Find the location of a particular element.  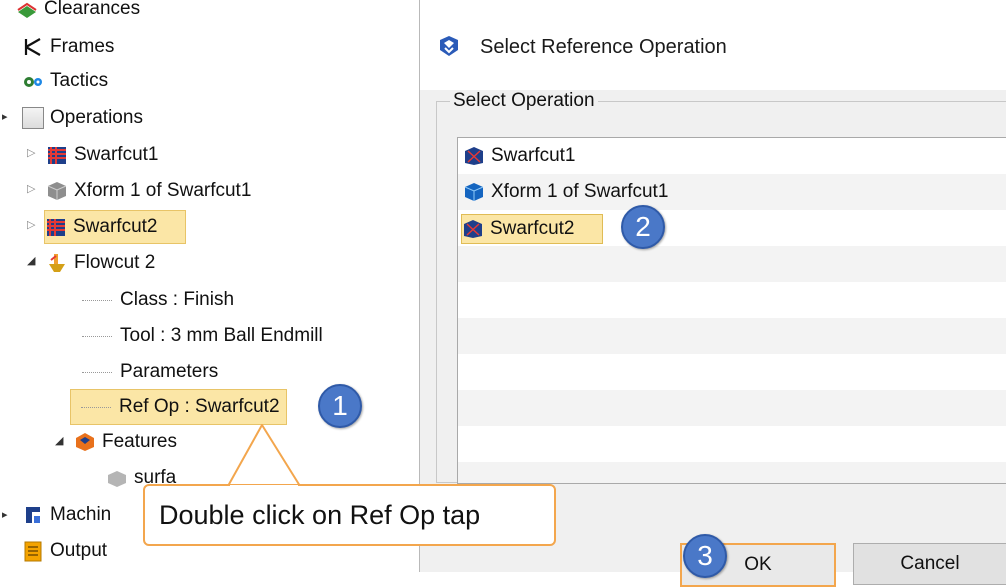

tree-item-output: Output is located at coordinates (64, 551).